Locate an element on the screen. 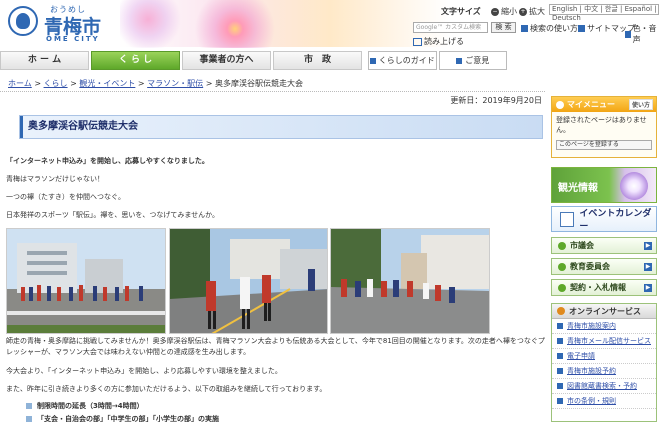 This screenshot has height=422, width=660. body-line-4: 今大会より、「インターネット申込み」を開始し、より応募しやすい環境を整えました。 is located at coordinates (144, 371).